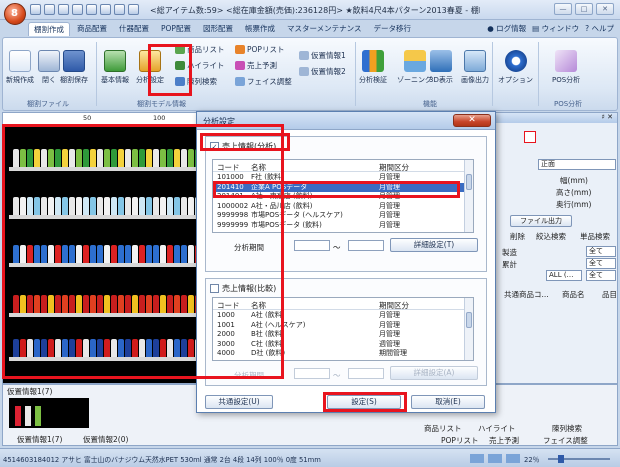  What do you see at coordinates (339, 215) in the screenshot?
I see `list-row: 9999998 市場POSデータ (ヘルスケア) 月管理` at bounding box center [339, 215].